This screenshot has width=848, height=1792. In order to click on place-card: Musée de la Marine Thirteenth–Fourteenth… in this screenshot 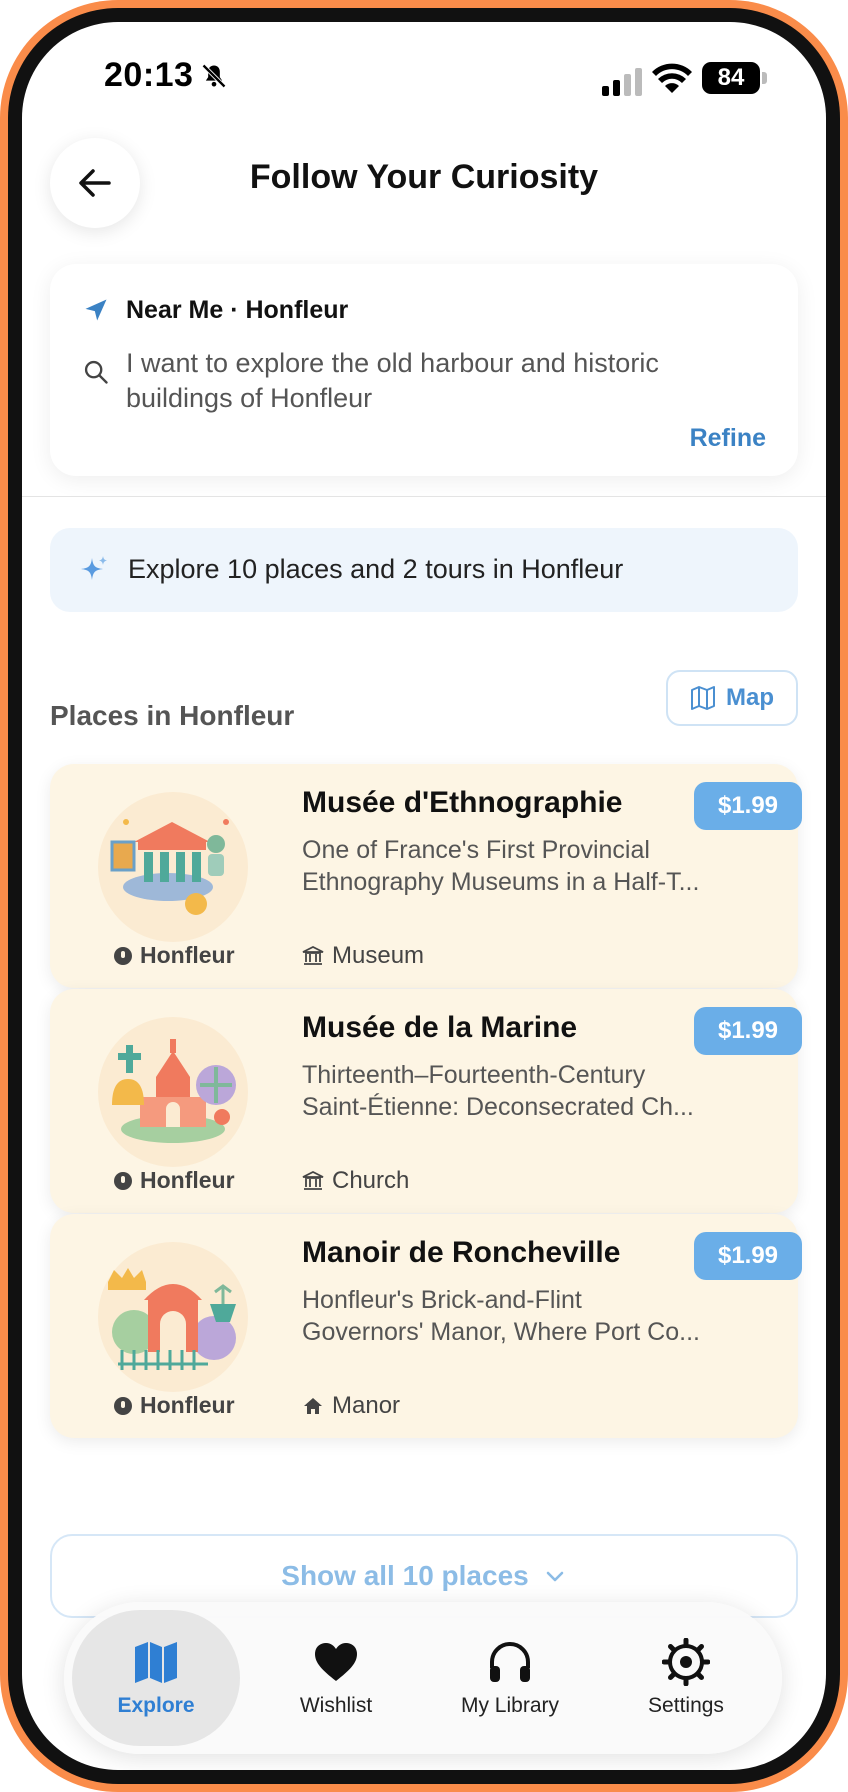, I will do `click(426, 1101)`.